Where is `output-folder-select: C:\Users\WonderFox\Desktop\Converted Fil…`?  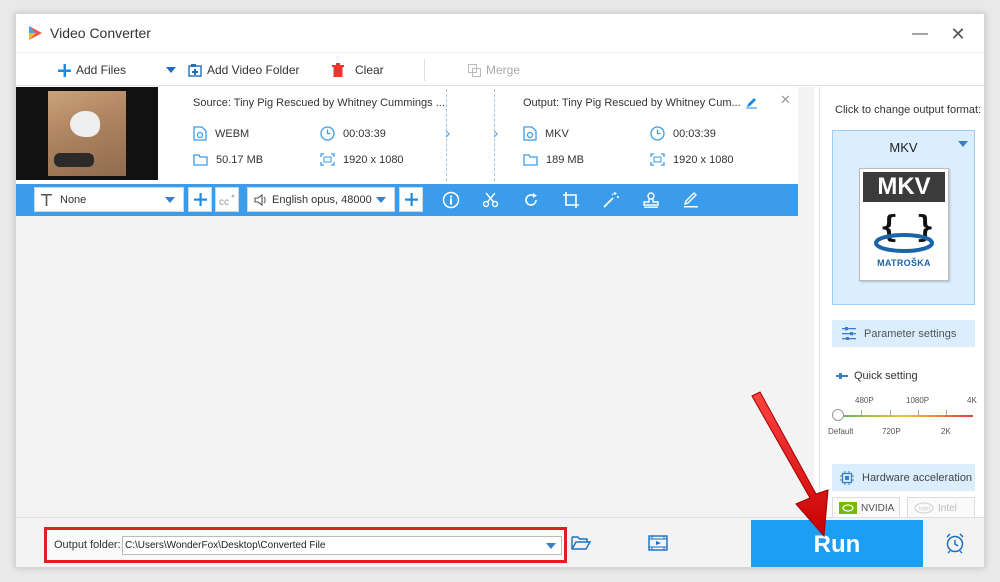
output-folder-select: C:\Users\WonderFox\Desktop\Converted Fil… is located at coordinates (342, 545).